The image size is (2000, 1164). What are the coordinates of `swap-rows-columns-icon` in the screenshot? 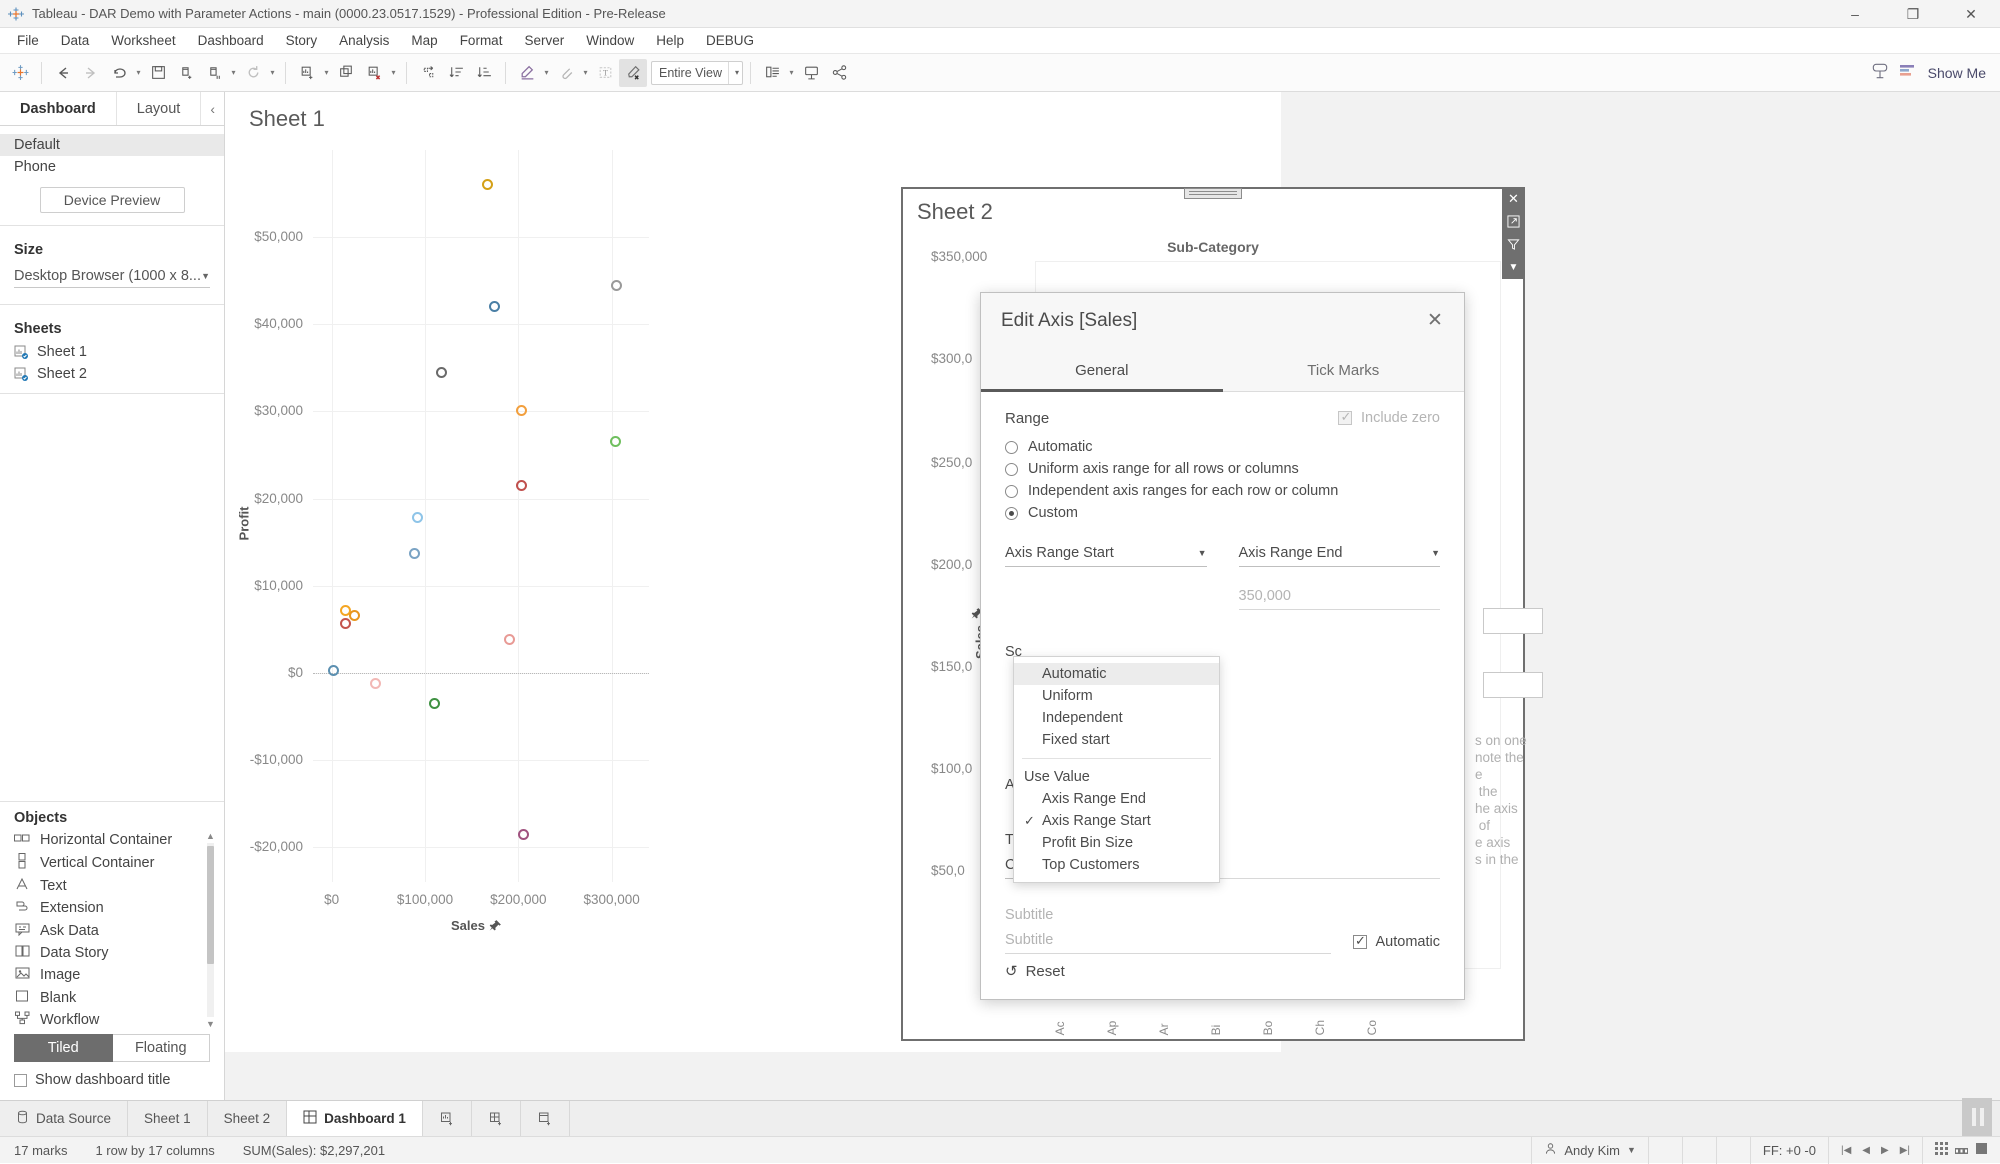 It's located at (428, 73).